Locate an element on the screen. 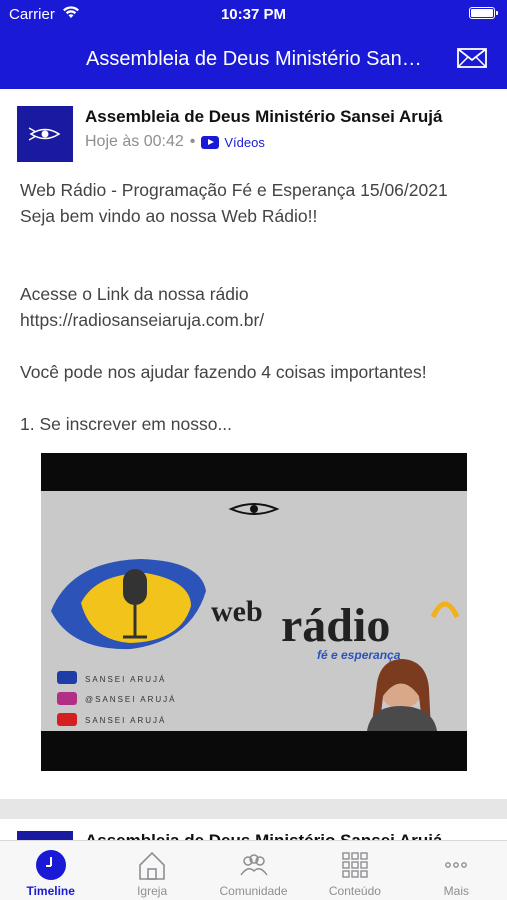 The width and height of the screenshot is (507, 900). church-icon is located at coordinates (152, 865).